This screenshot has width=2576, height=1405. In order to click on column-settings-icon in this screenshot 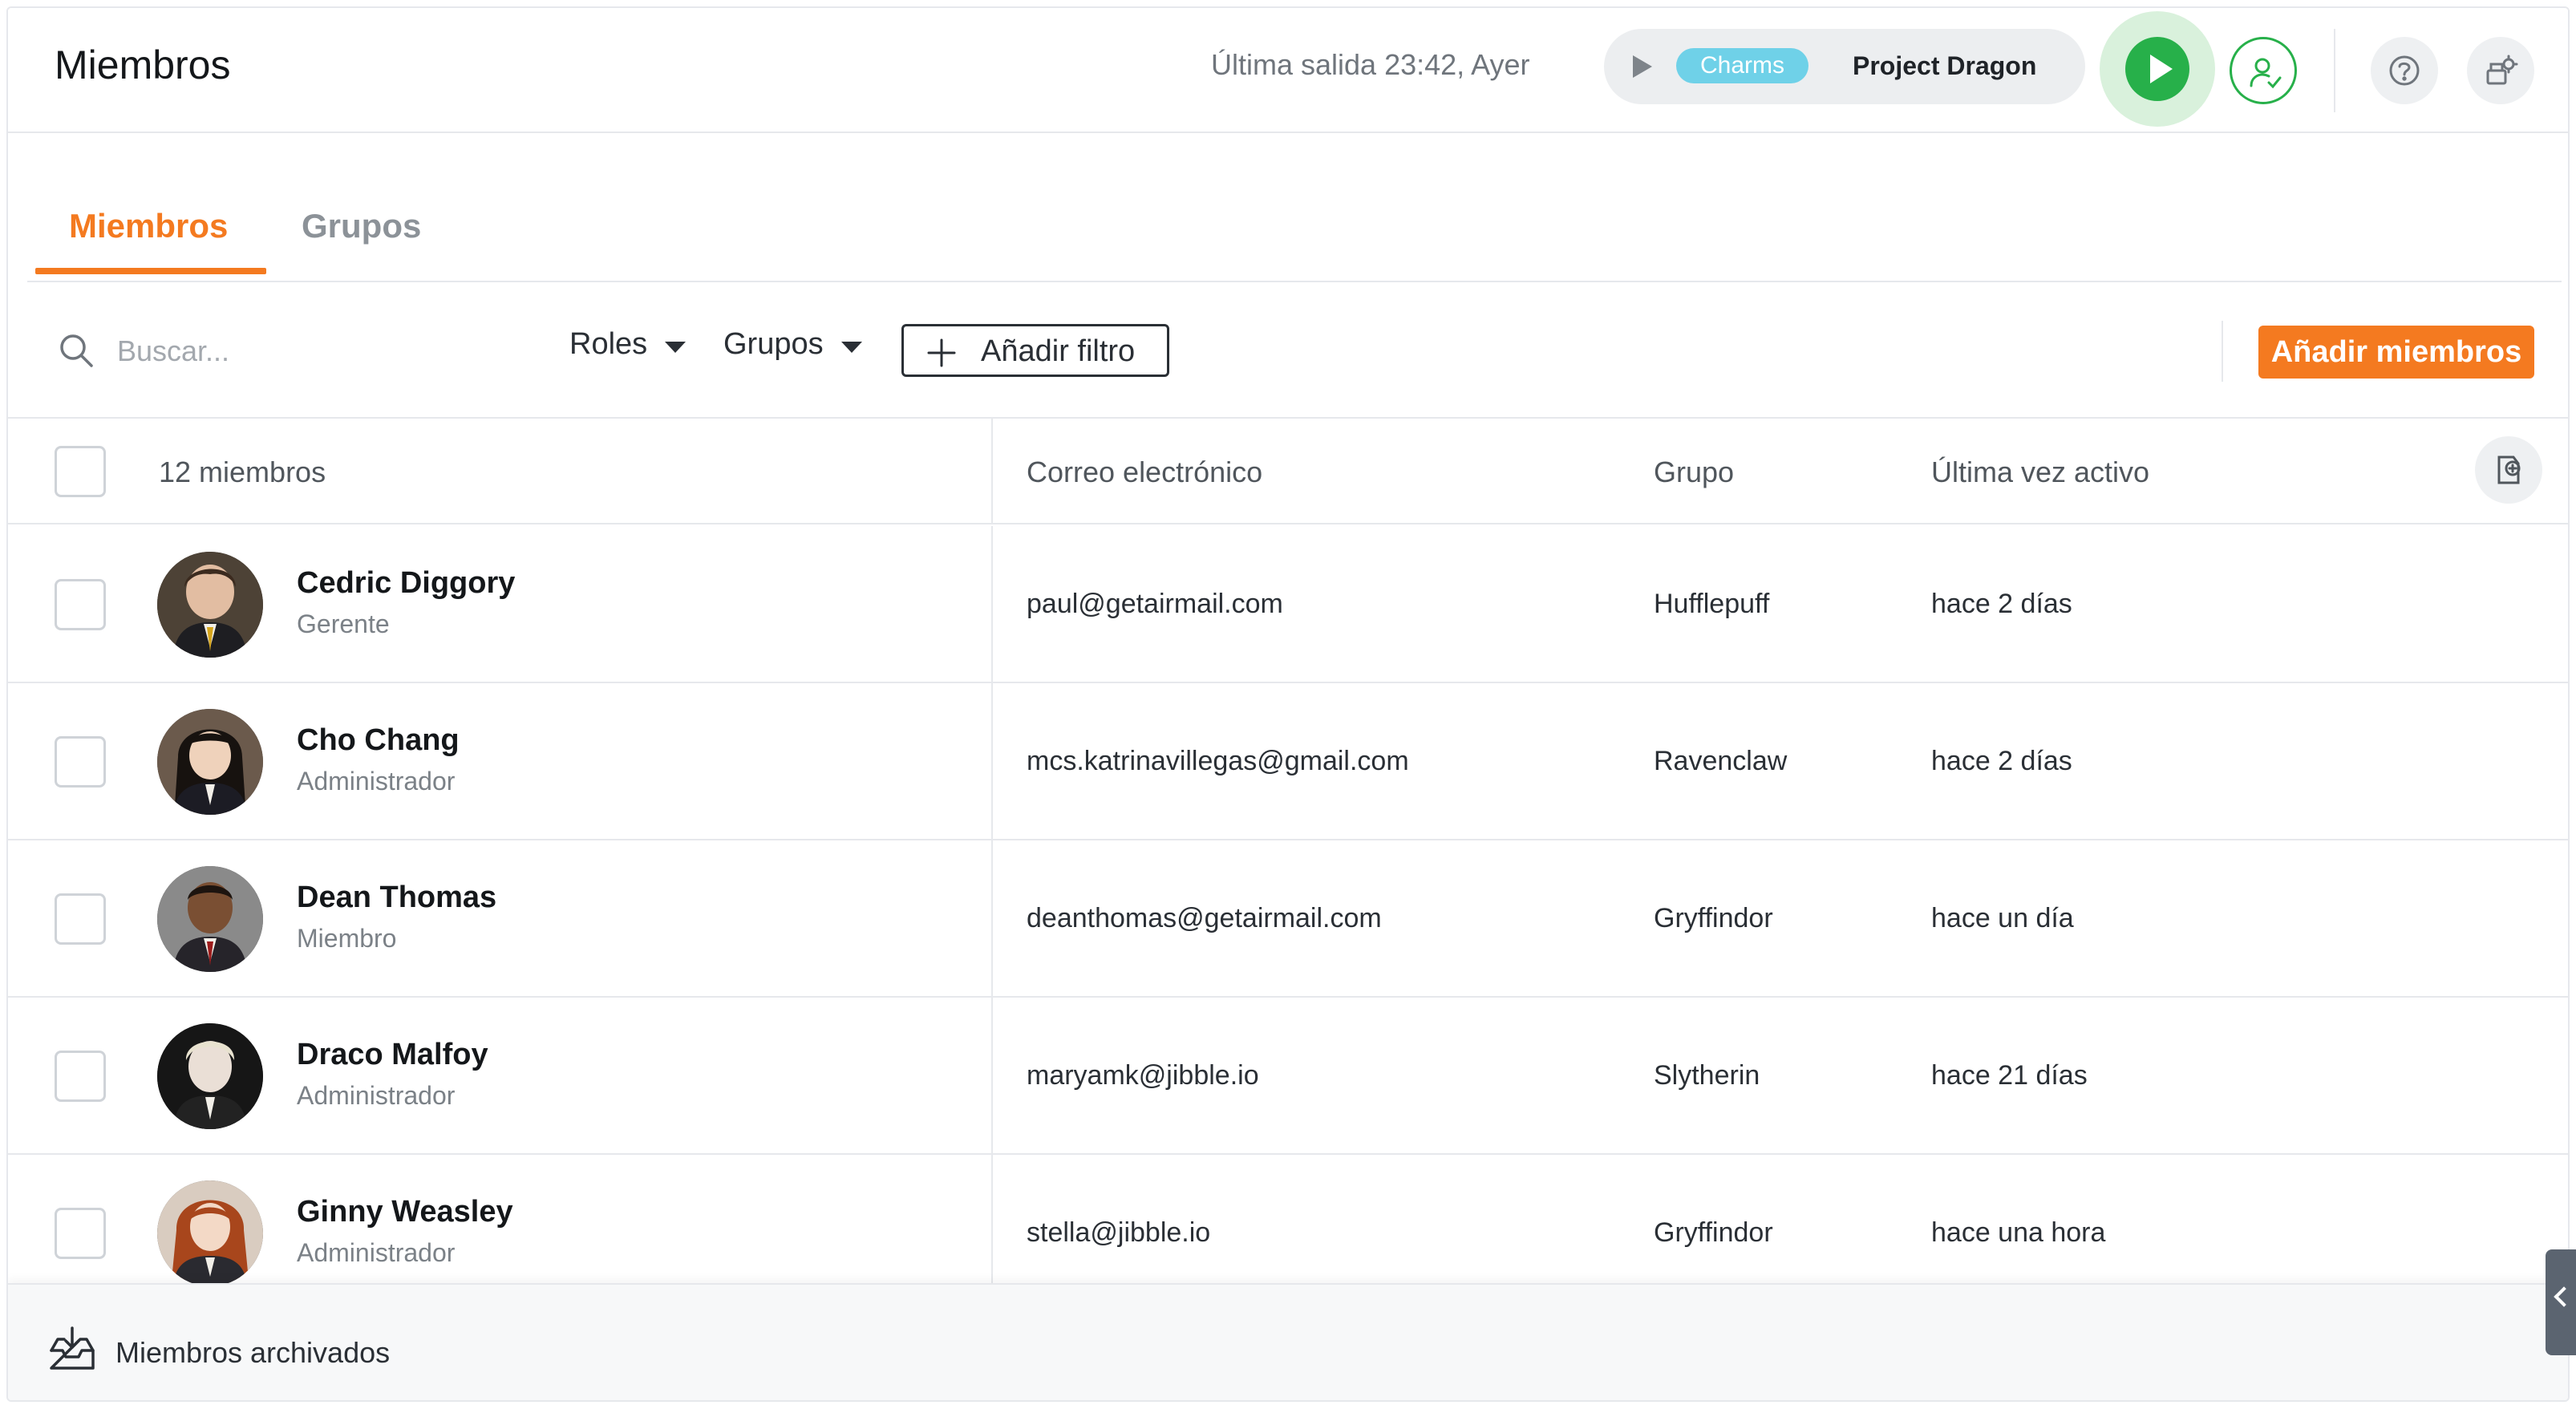, I will do `click(2509, 470)`.